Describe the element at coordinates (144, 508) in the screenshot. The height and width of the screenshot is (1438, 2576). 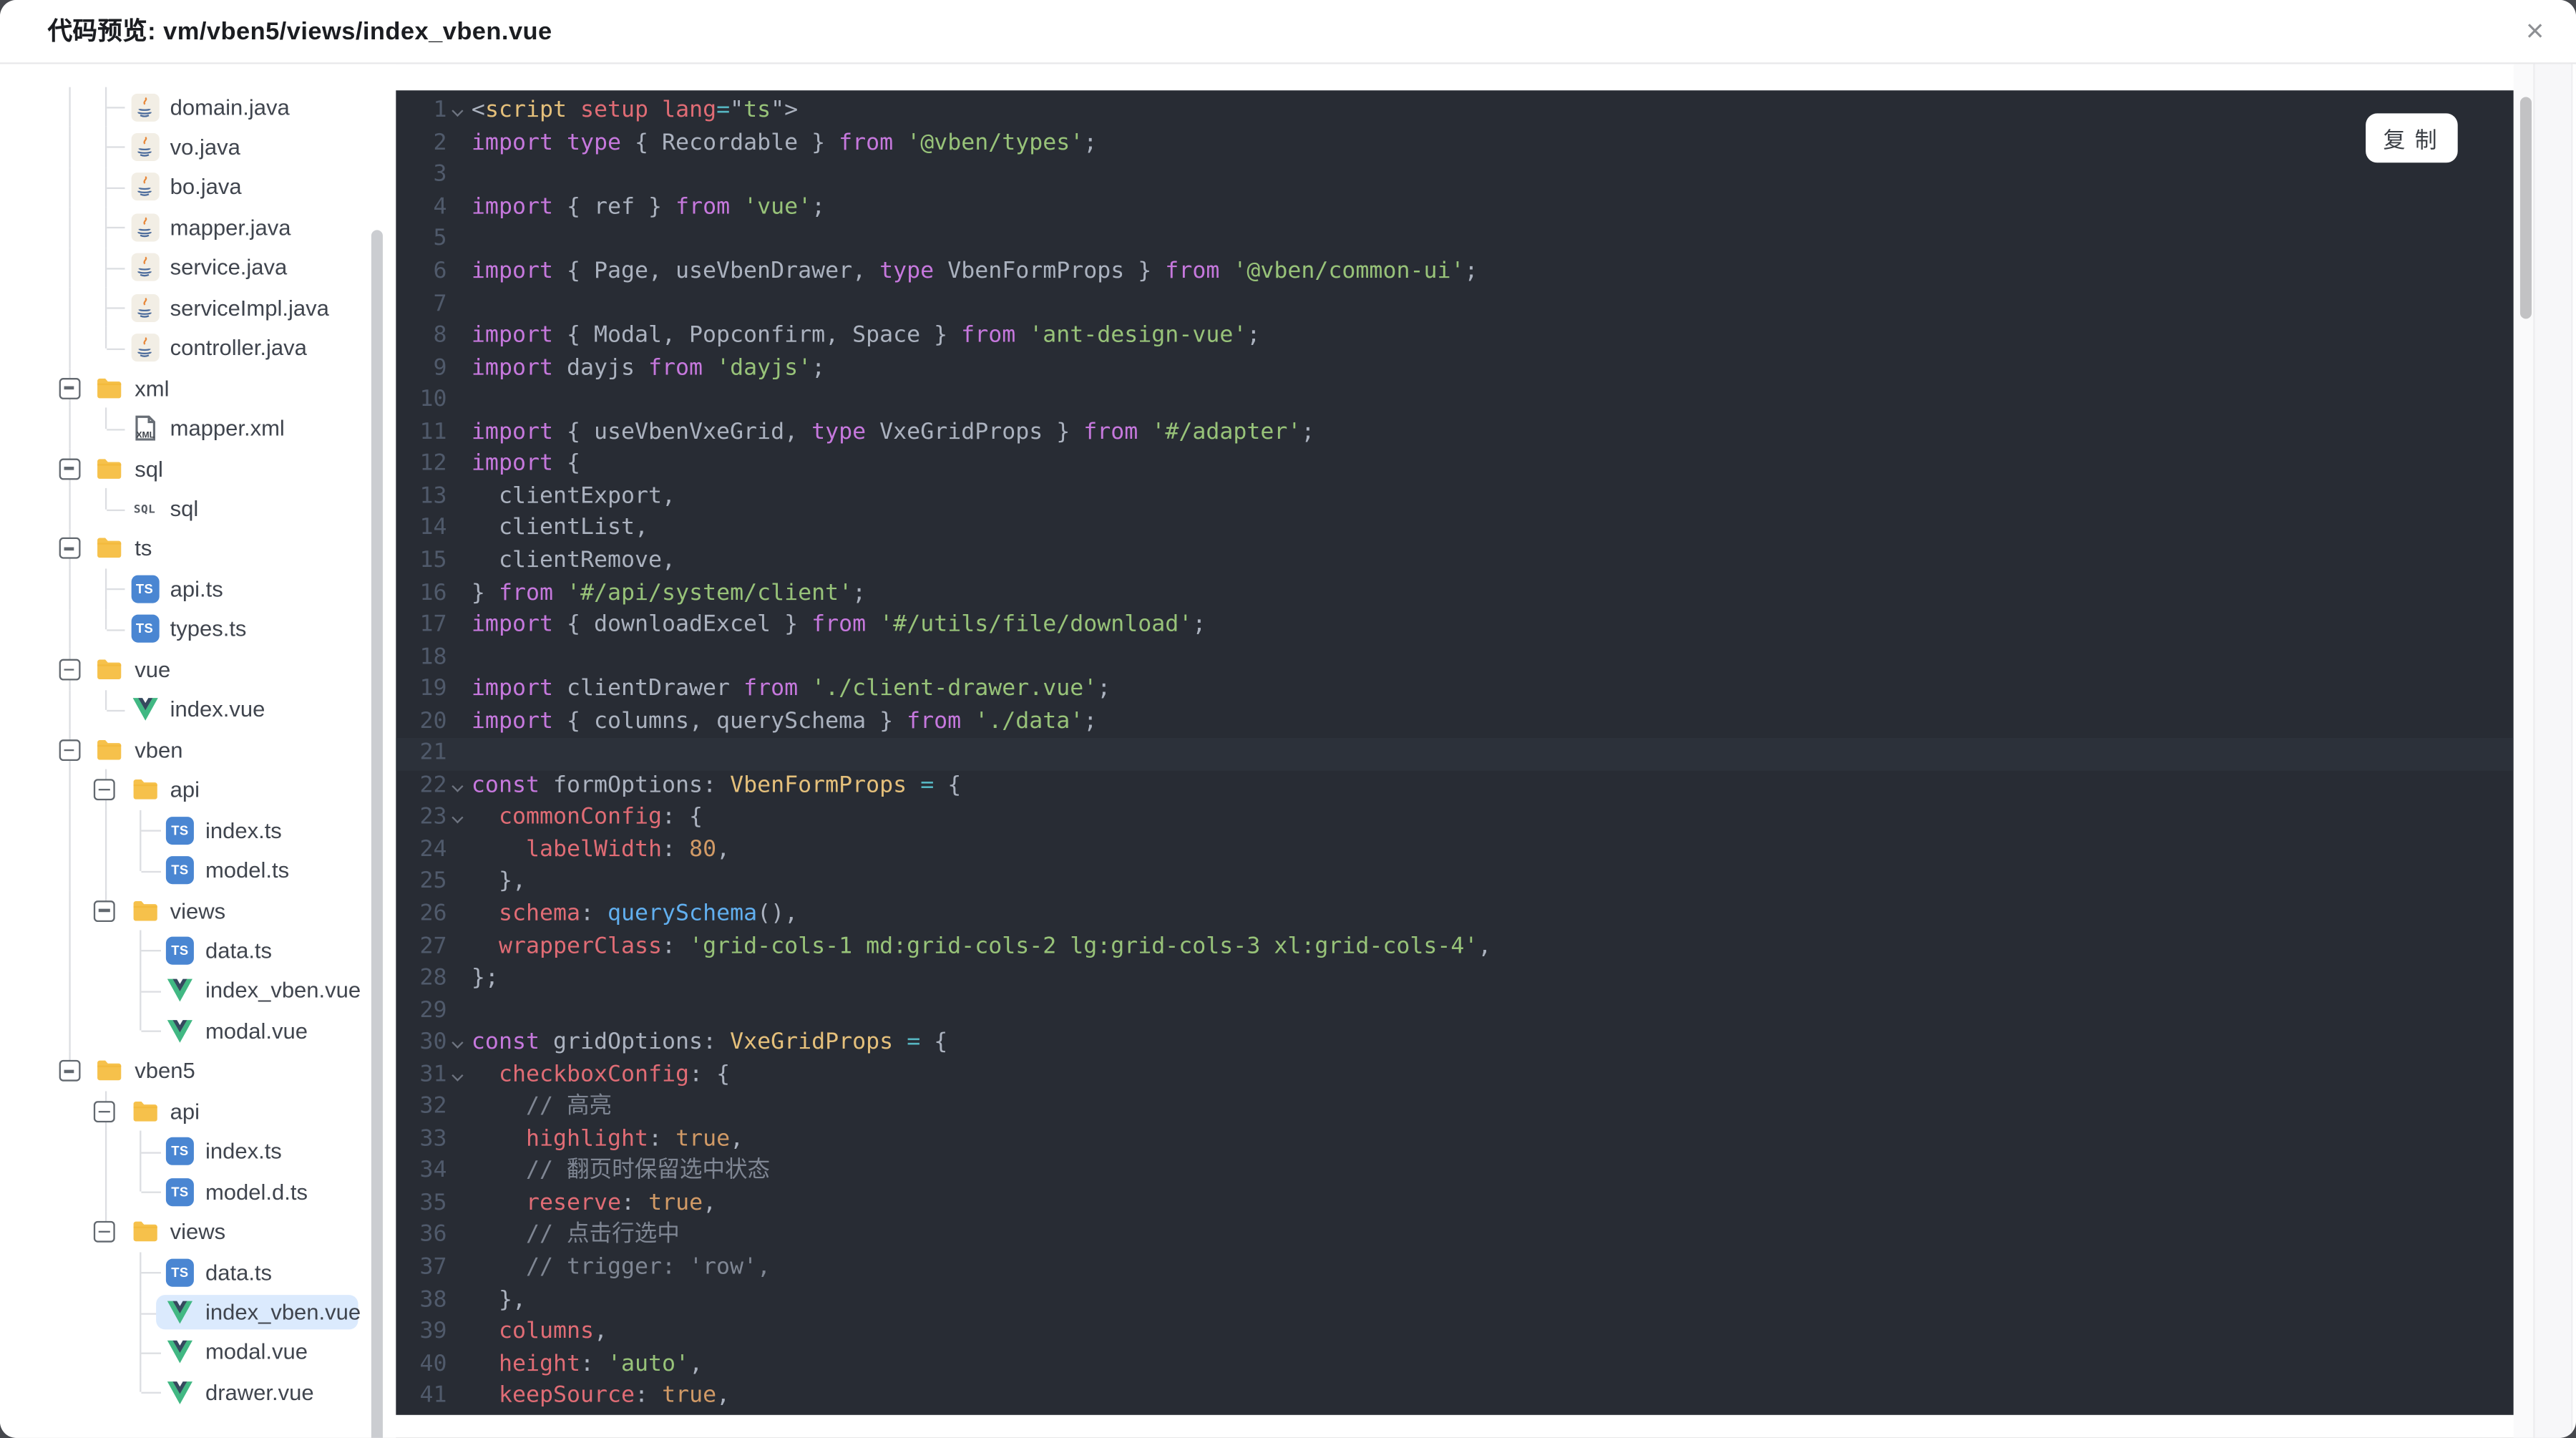
I see `sql-file-icon: SQL` at that location.